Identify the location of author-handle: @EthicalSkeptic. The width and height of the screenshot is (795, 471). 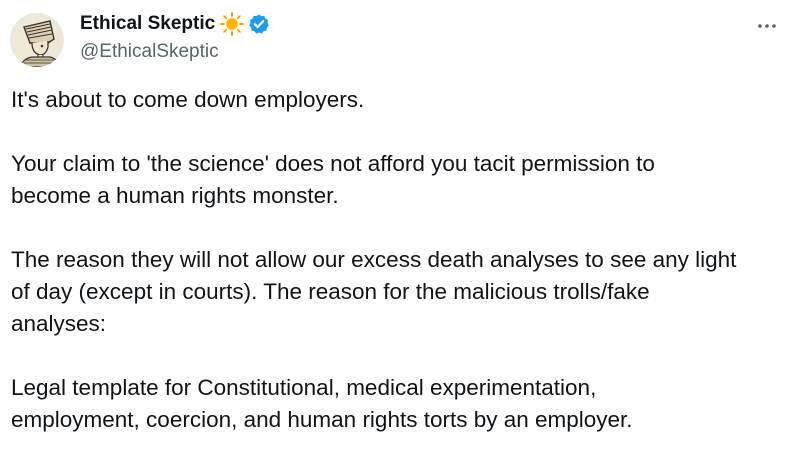
(149, 52).